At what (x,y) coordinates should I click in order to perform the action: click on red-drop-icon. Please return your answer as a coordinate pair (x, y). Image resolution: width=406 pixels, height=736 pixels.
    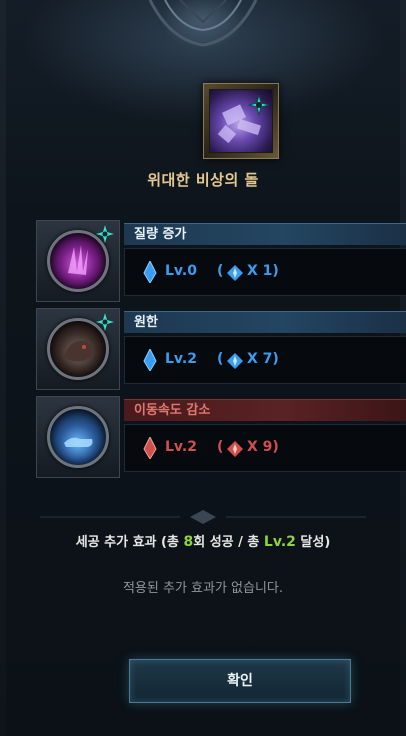
    Looking at the image, I should click on (150, 448).